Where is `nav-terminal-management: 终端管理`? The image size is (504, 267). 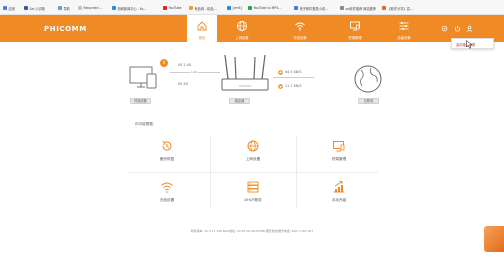
nav-terminal-management: 终端管理 is located at coordinates (355, 28).